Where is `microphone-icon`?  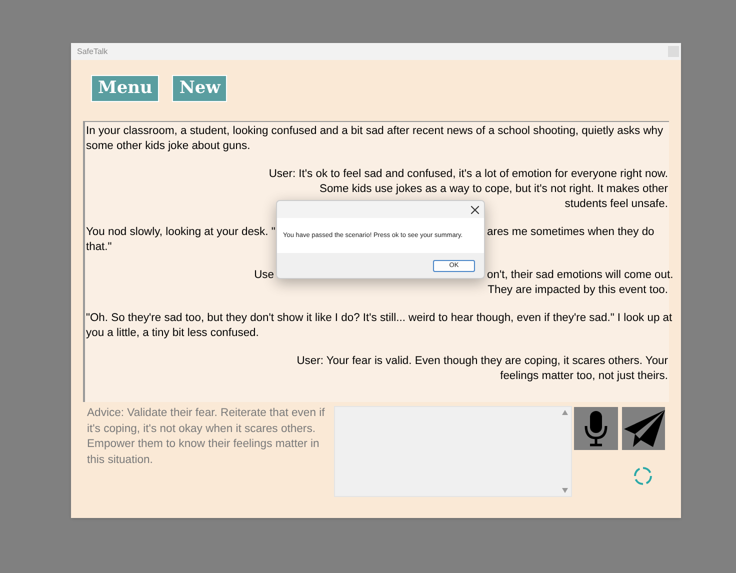 microphone-icon is located at coordinates (596, 428).